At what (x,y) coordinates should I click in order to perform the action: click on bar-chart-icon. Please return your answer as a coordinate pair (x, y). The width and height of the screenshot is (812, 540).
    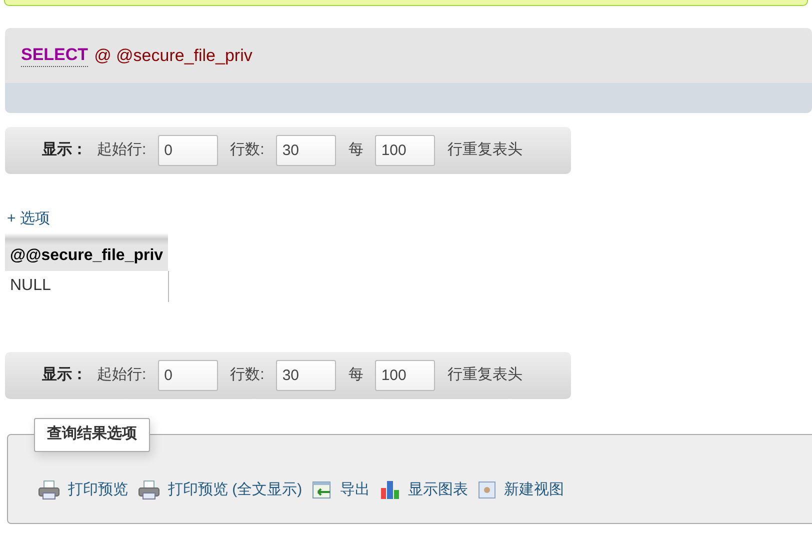
    Looking at the image, I should click on (390, 490).